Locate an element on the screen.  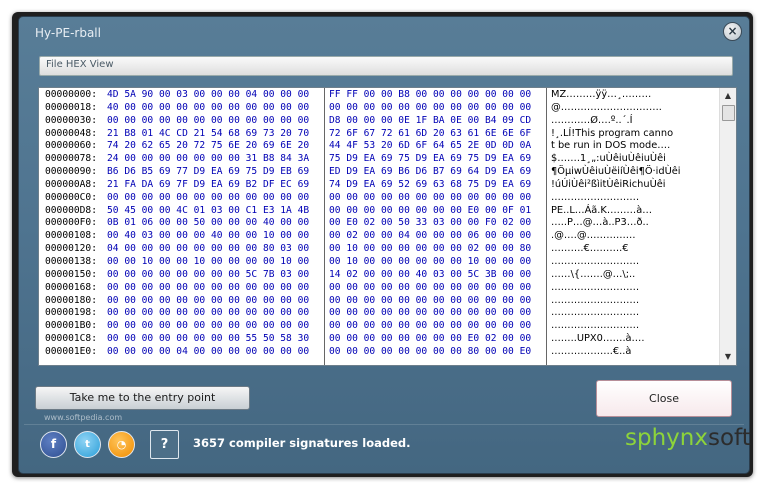
hex-row-right: FF FF 00 00 B8 00 00 00 00 00 00 00 is located at coordinates (430, 94).